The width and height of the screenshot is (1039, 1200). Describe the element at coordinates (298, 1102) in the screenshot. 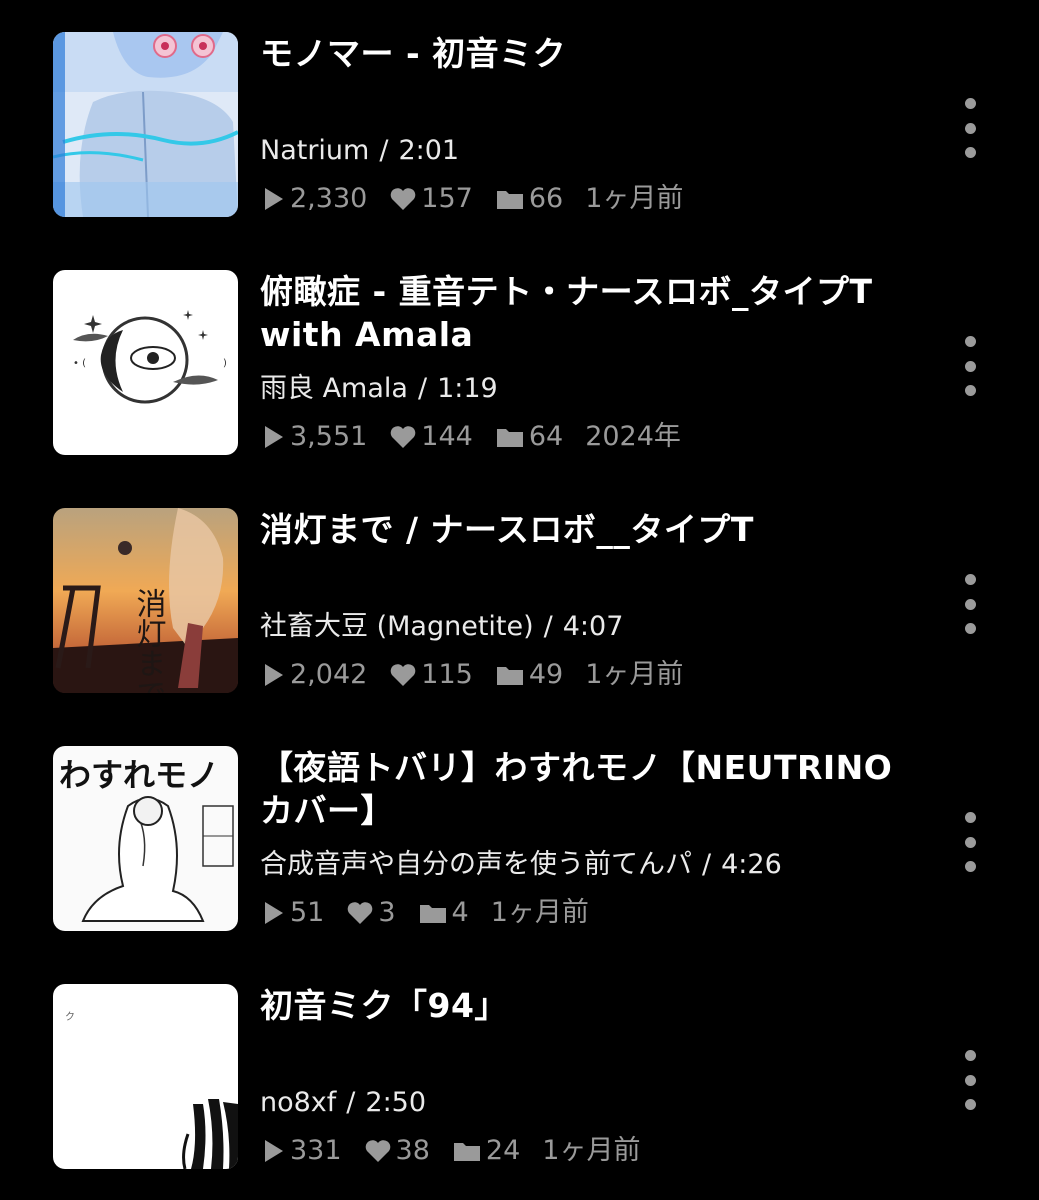

I see `artist-name: no8xf` at that location.